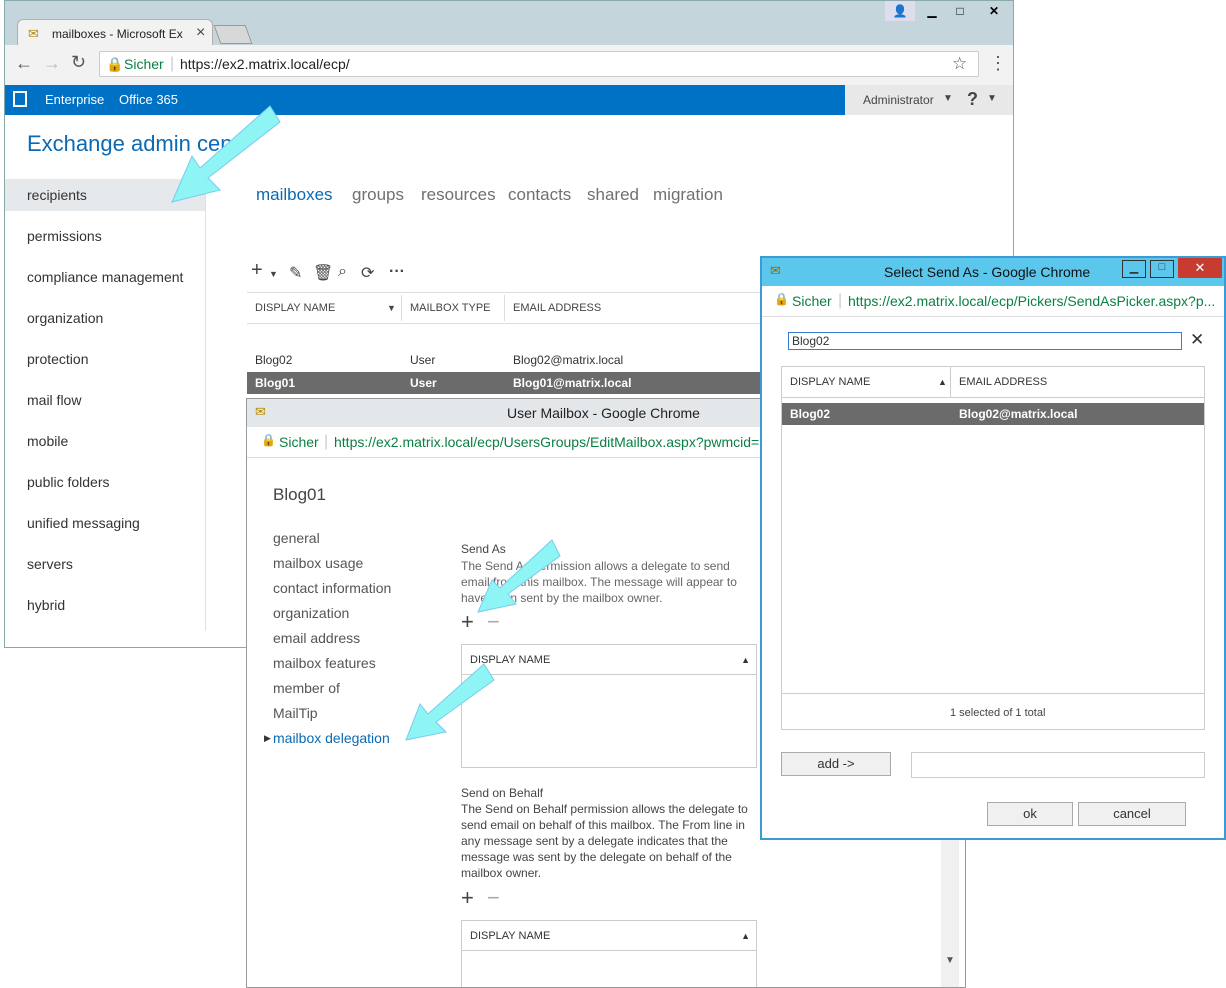  I want to click on annotation-arrow-delegation, so click(450, 702).